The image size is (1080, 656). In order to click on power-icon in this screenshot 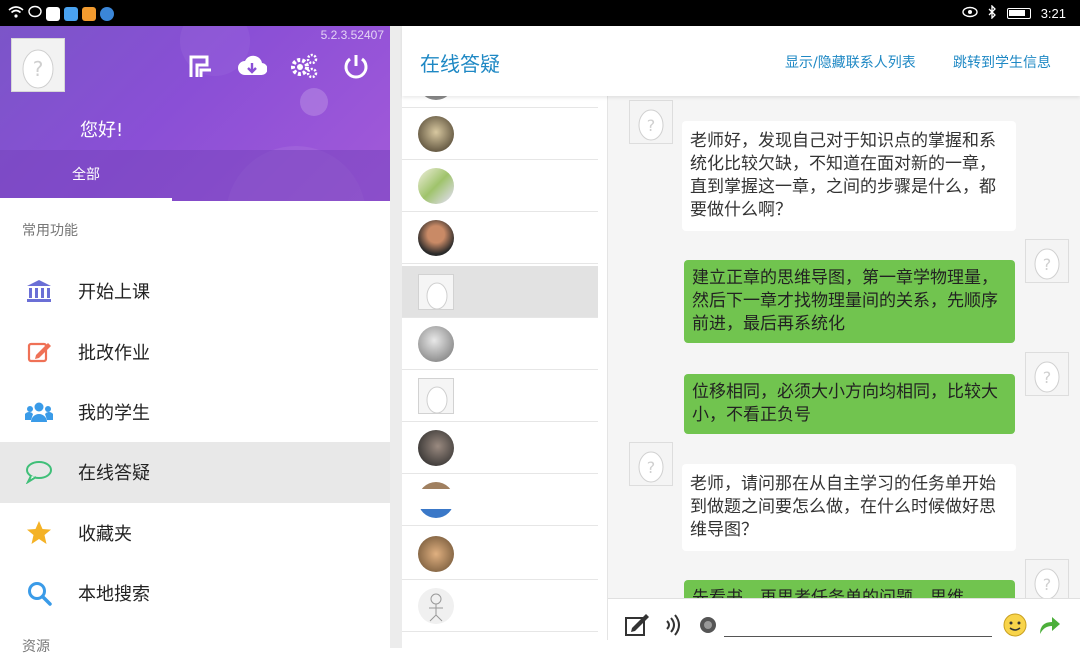, I will do `click(356, 66)`.